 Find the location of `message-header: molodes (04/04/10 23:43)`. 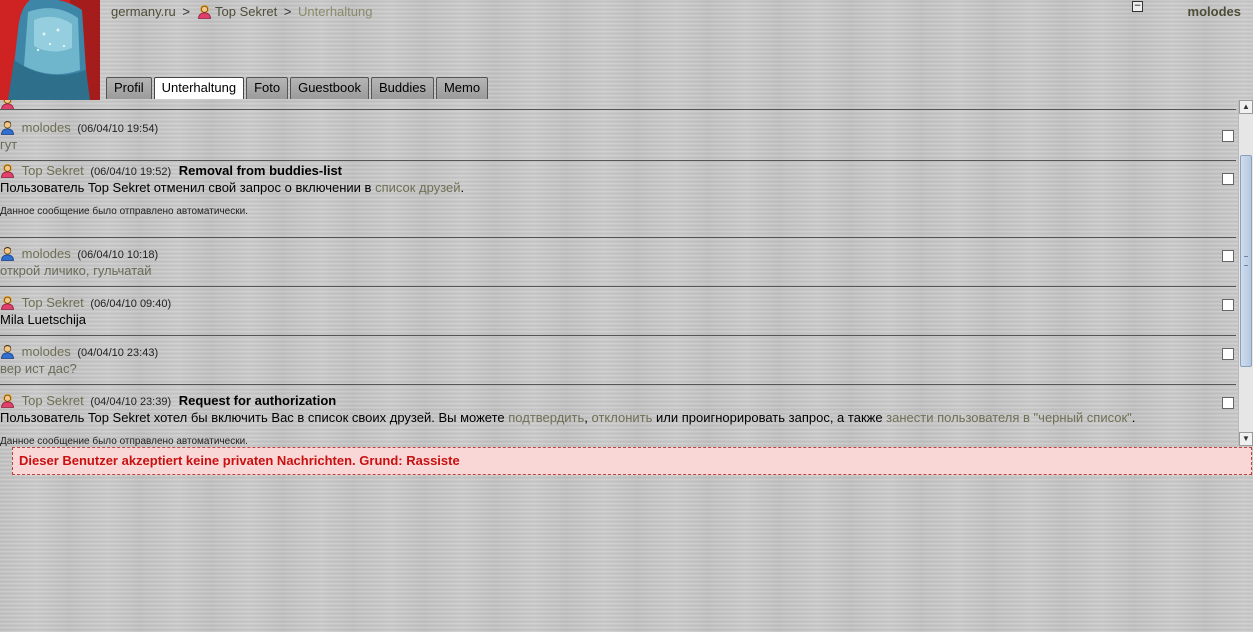

message-header: molodes (04/04/10 23:43) is located at coordinates (79, 351).